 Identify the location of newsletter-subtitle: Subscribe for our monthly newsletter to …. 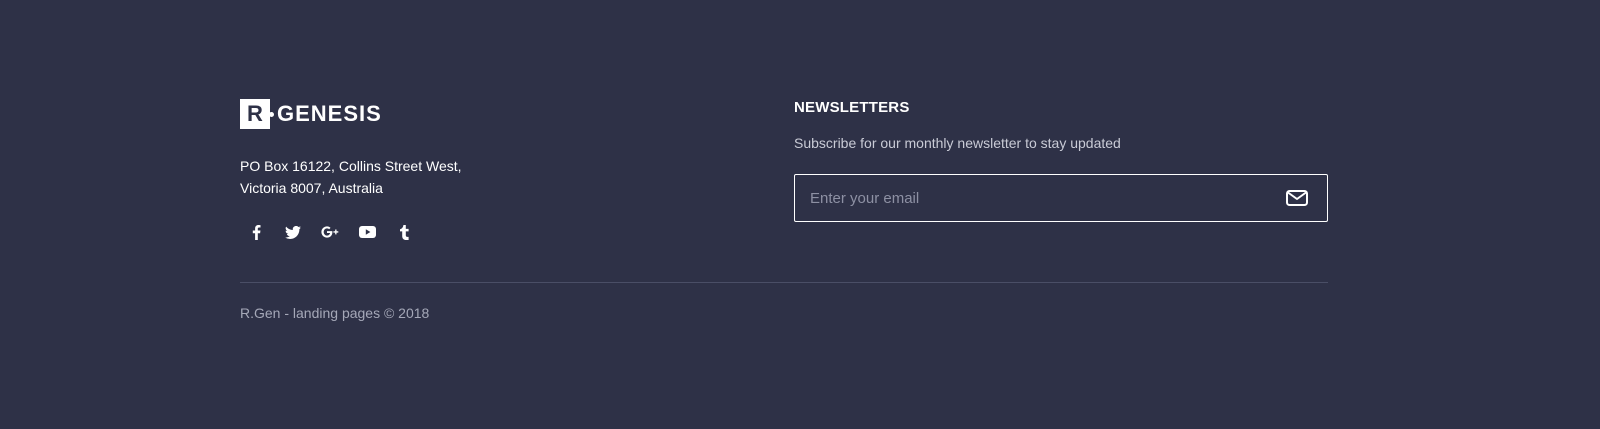
(957, 143).